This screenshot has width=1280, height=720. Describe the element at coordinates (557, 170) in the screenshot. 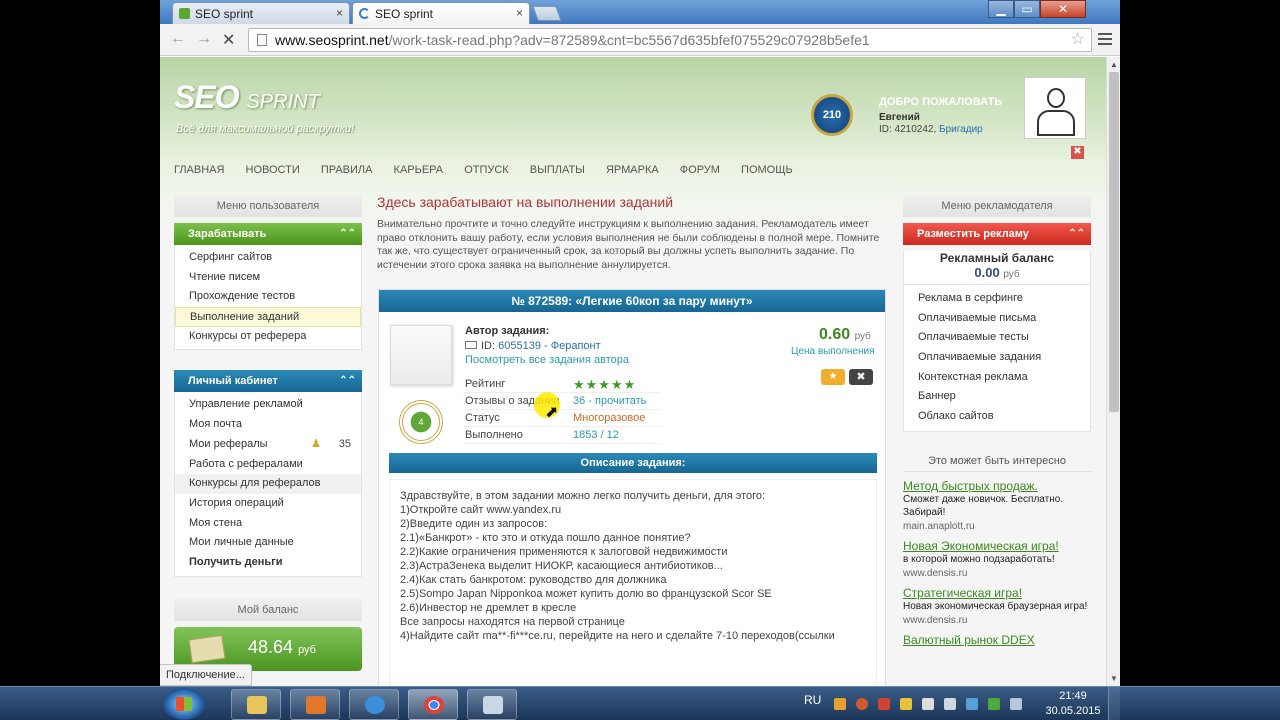

I see `nav-payouts: Выплаты` at that location.